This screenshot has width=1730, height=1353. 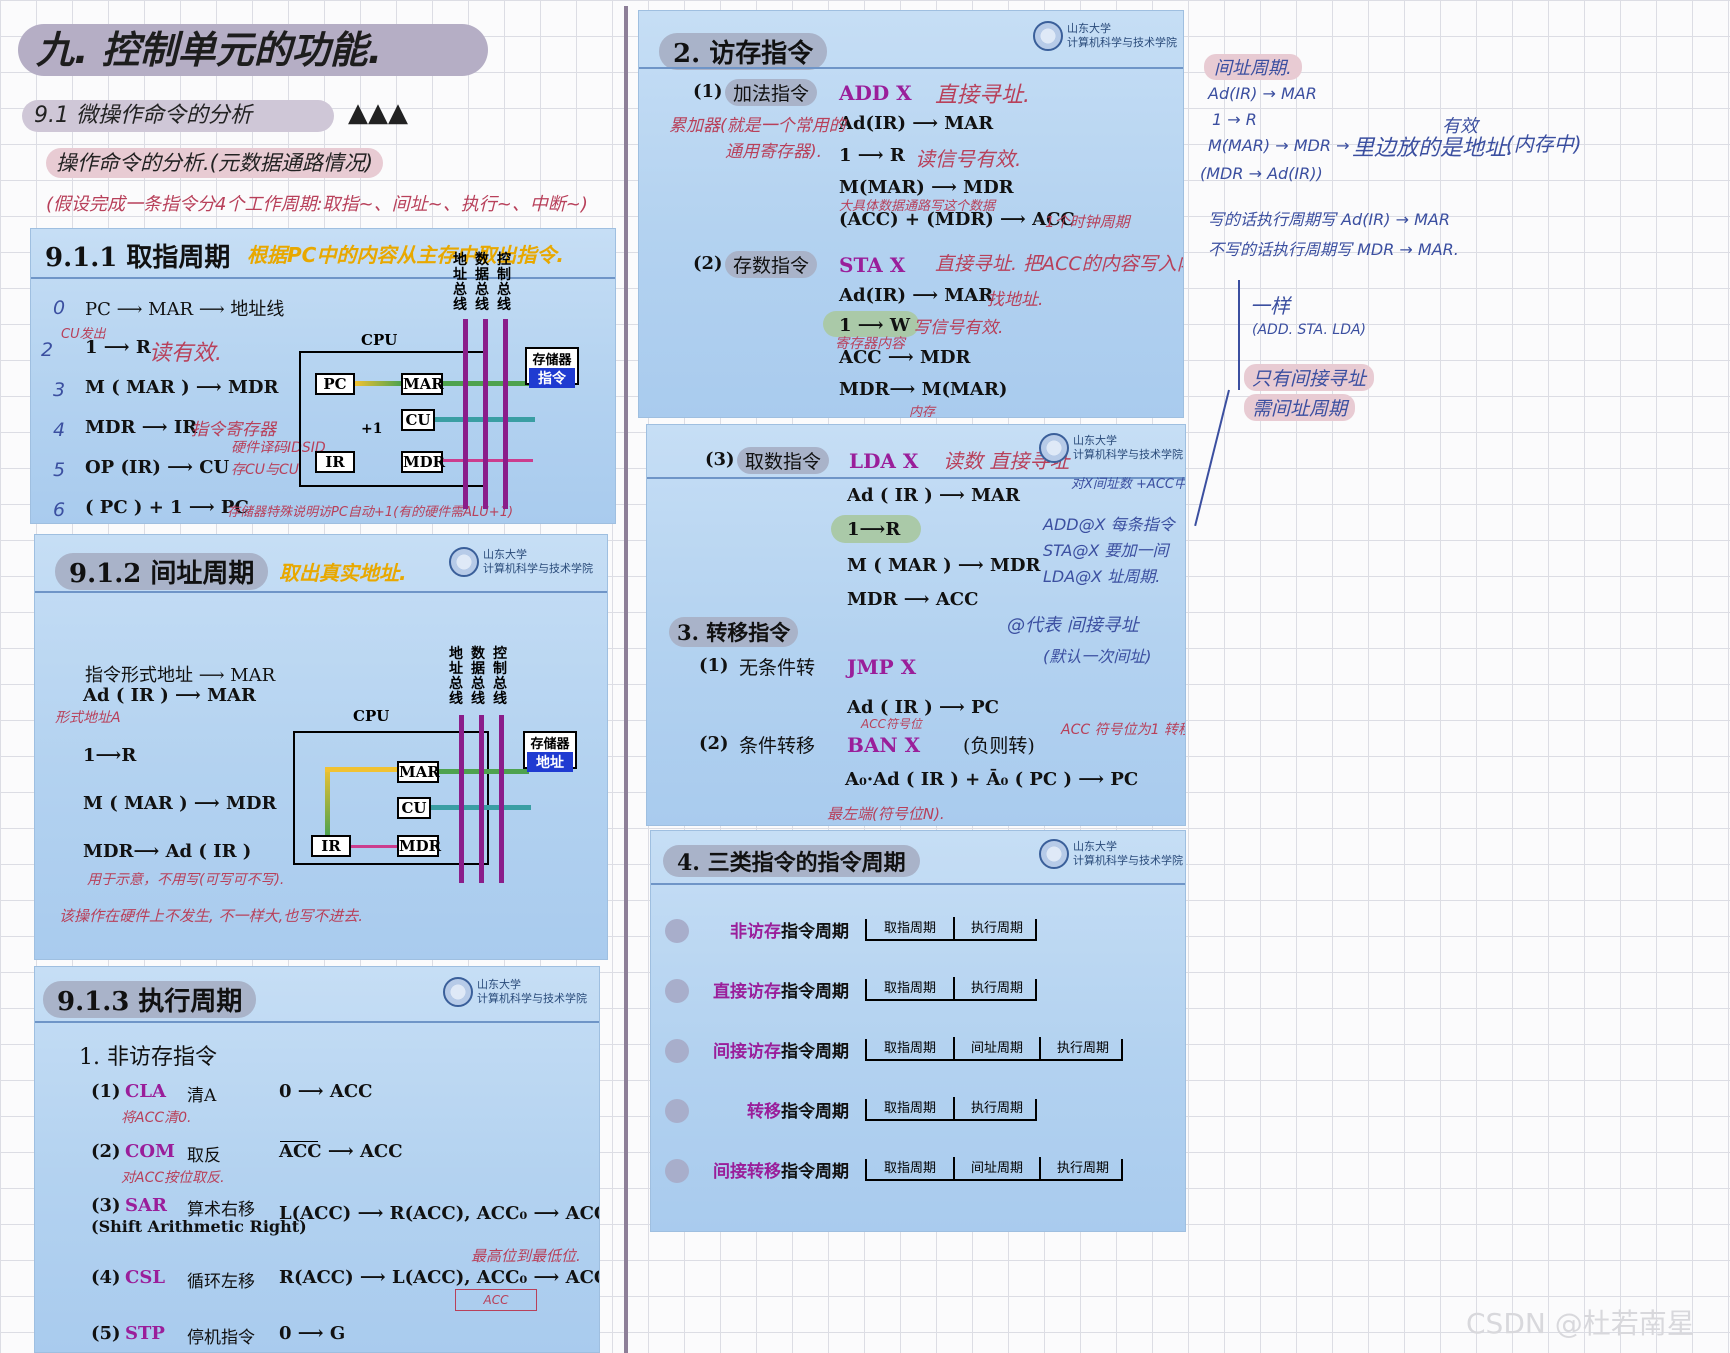 I want to click on hand-note: STA@X 要加一间, so click(x=1106, y=550).